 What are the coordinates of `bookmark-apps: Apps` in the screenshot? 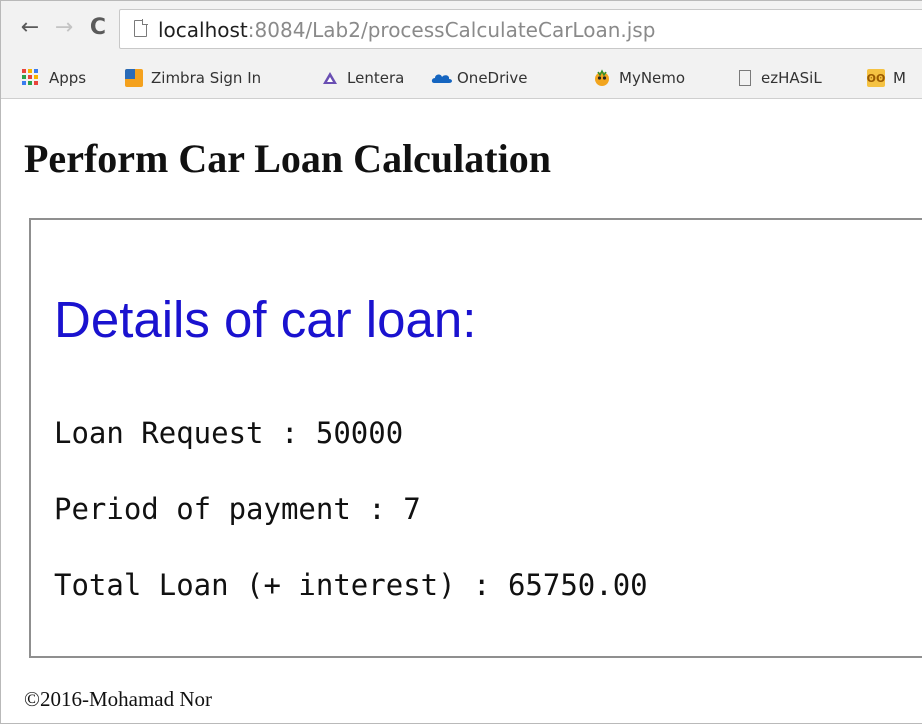 It's located at (53, 78).